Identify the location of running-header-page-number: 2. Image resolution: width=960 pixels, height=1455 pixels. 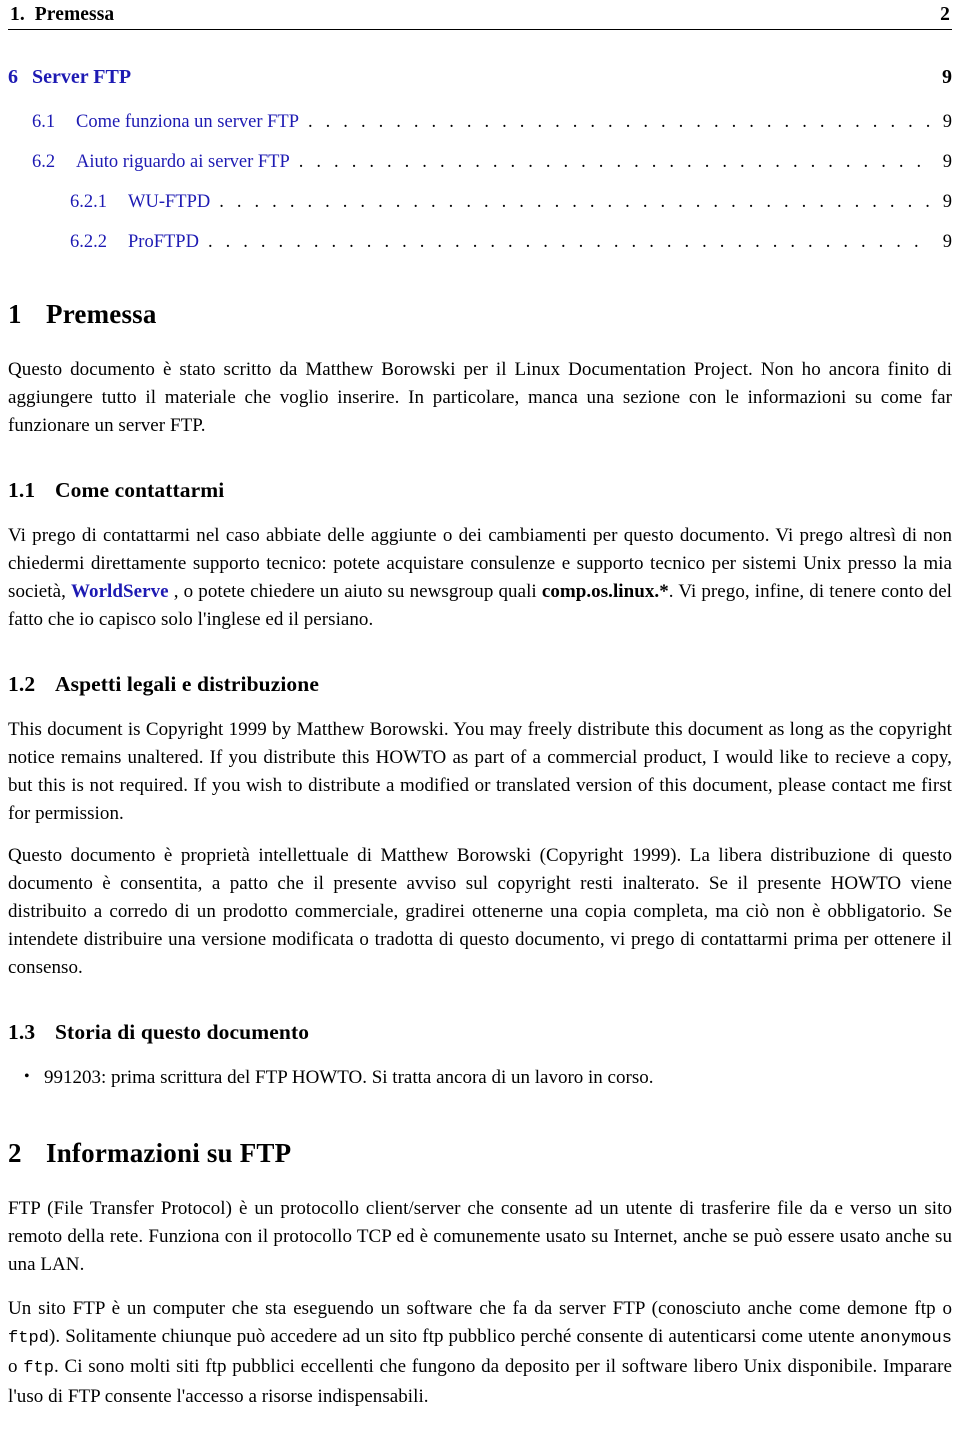
(945, 14).